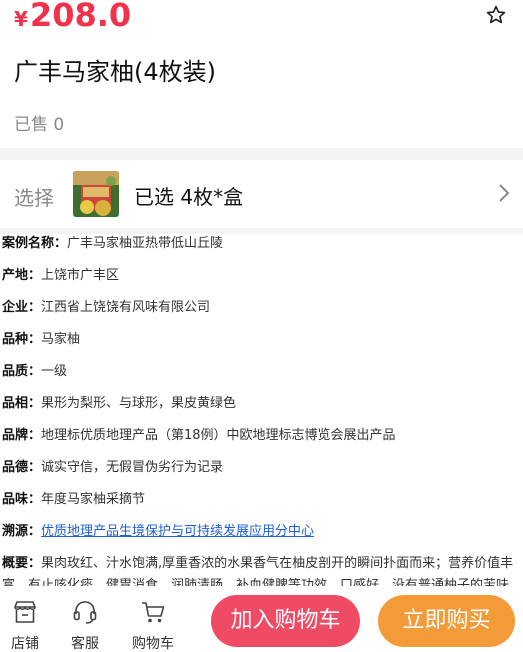  What do you see at coordinates (54, 371) in the screenshot?
I see `detail-value: 一级` at bounding box center [54, 371].